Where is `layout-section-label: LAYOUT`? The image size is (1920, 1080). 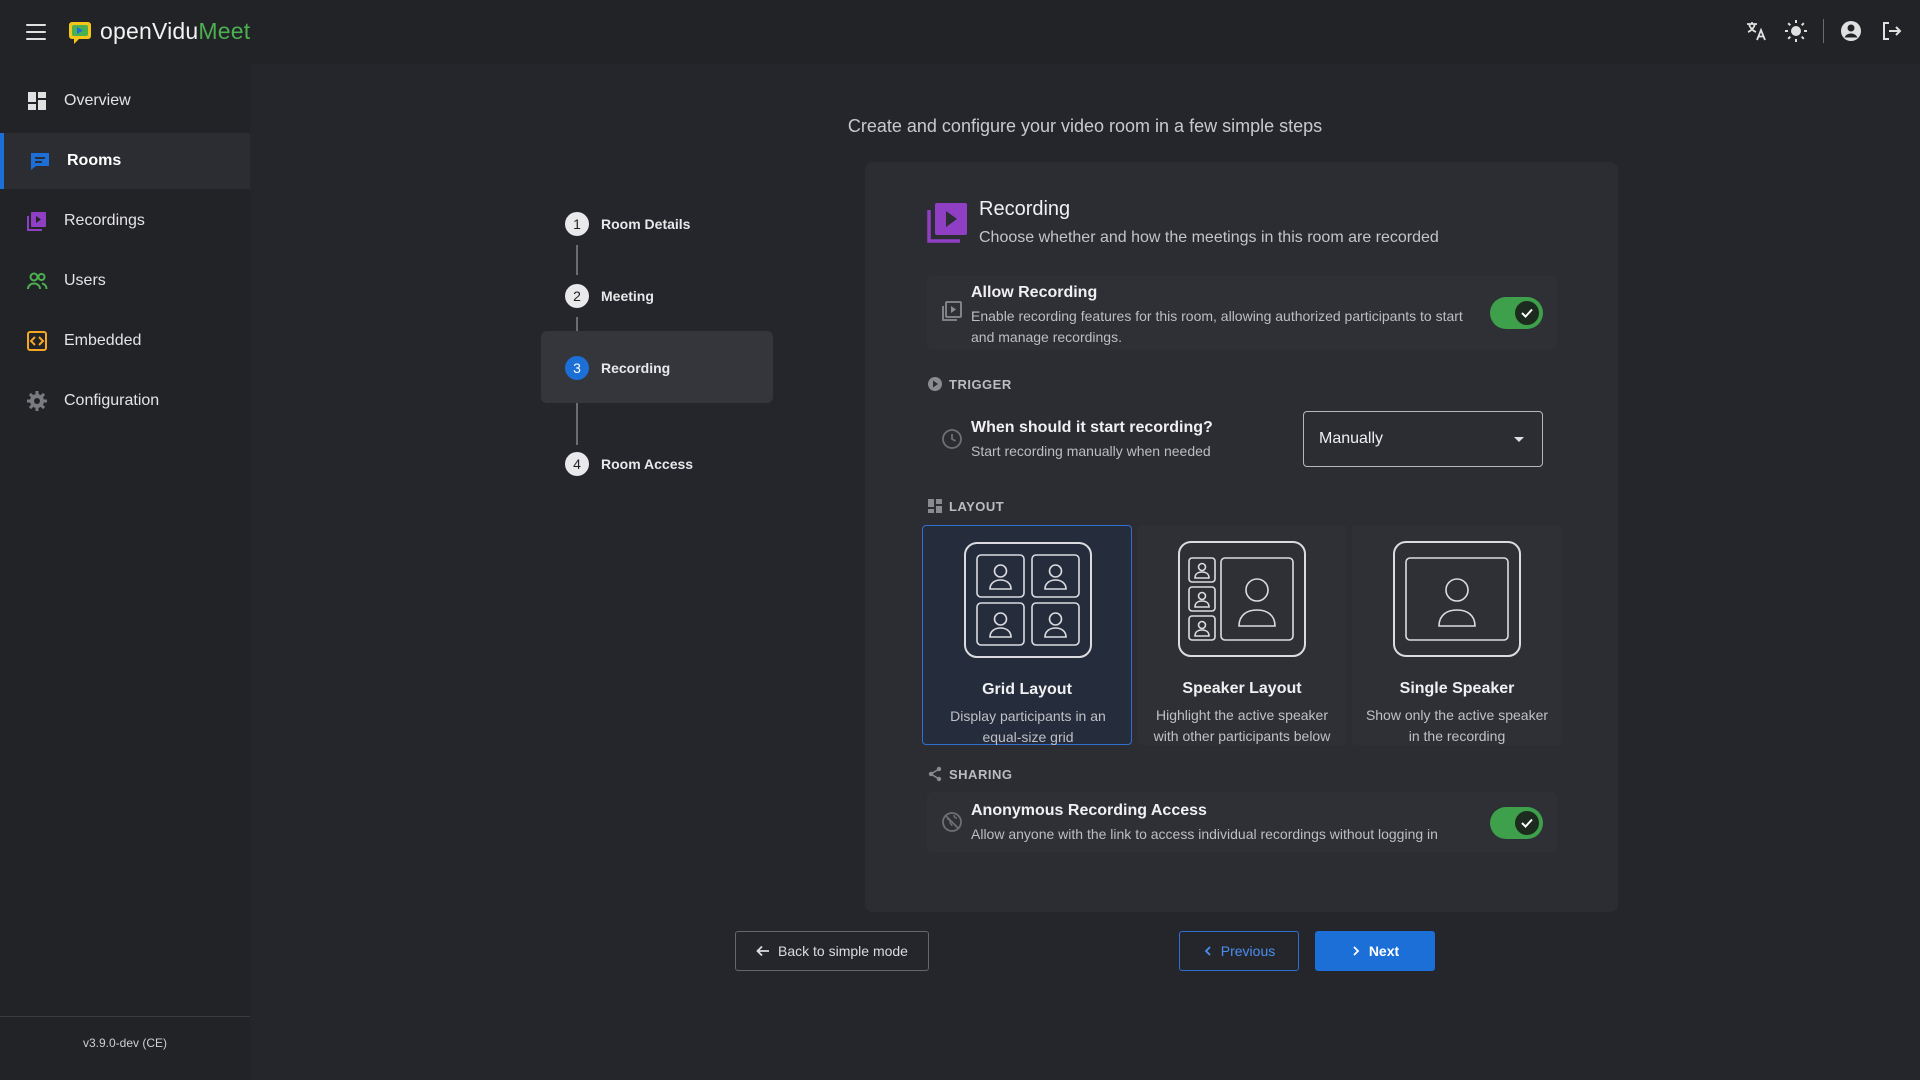
layout-section-label: LAYOUT is located at coordinates (965, 506).